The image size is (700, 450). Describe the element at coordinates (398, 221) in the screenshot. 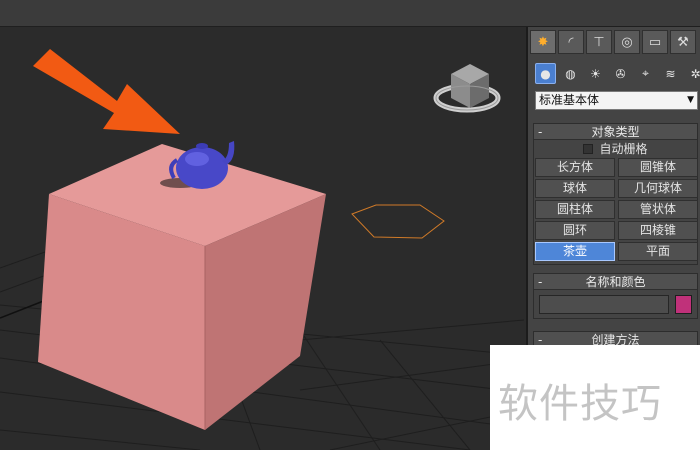

I see `hexagon-shape` at that location.